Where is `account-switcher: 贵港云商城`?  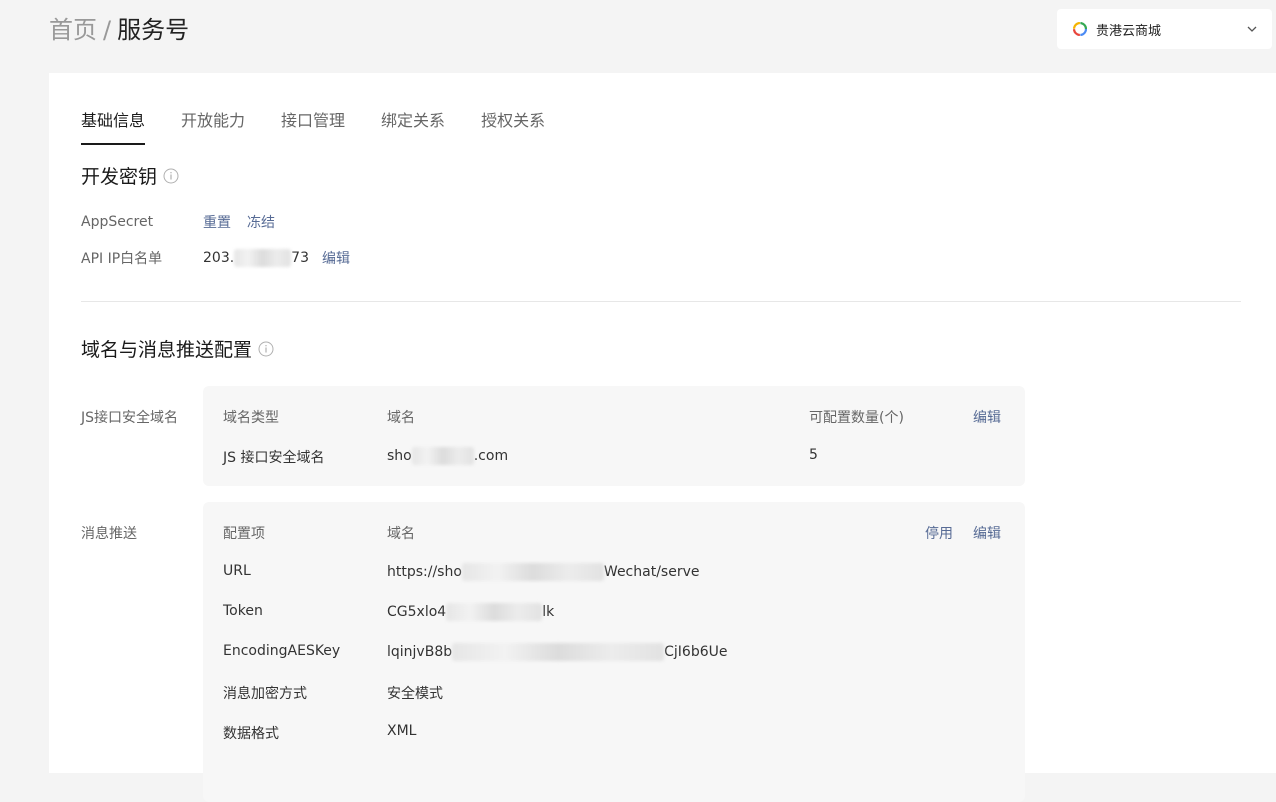
account-switcher: 贵港云商城 is located at coordinates (1164, 29).